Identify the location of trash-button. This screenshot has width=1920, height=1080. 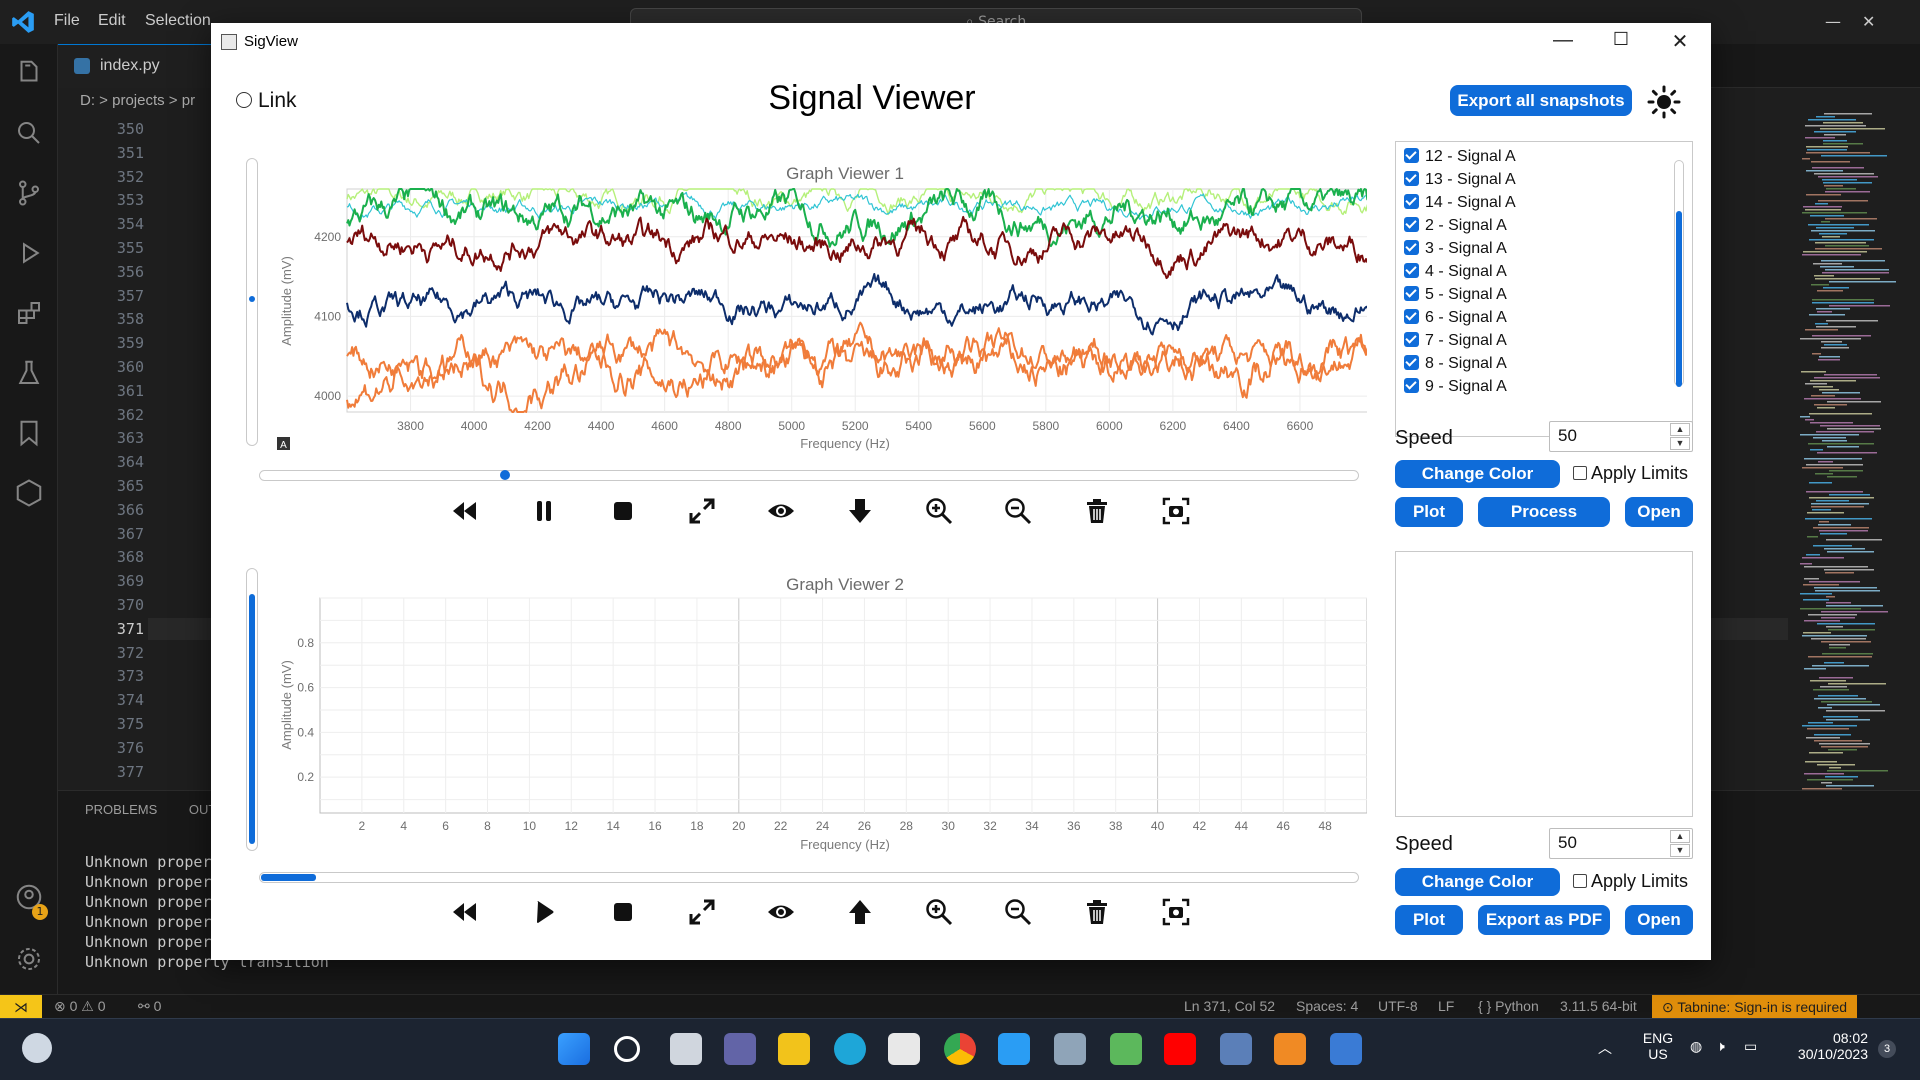
(1097, 511).